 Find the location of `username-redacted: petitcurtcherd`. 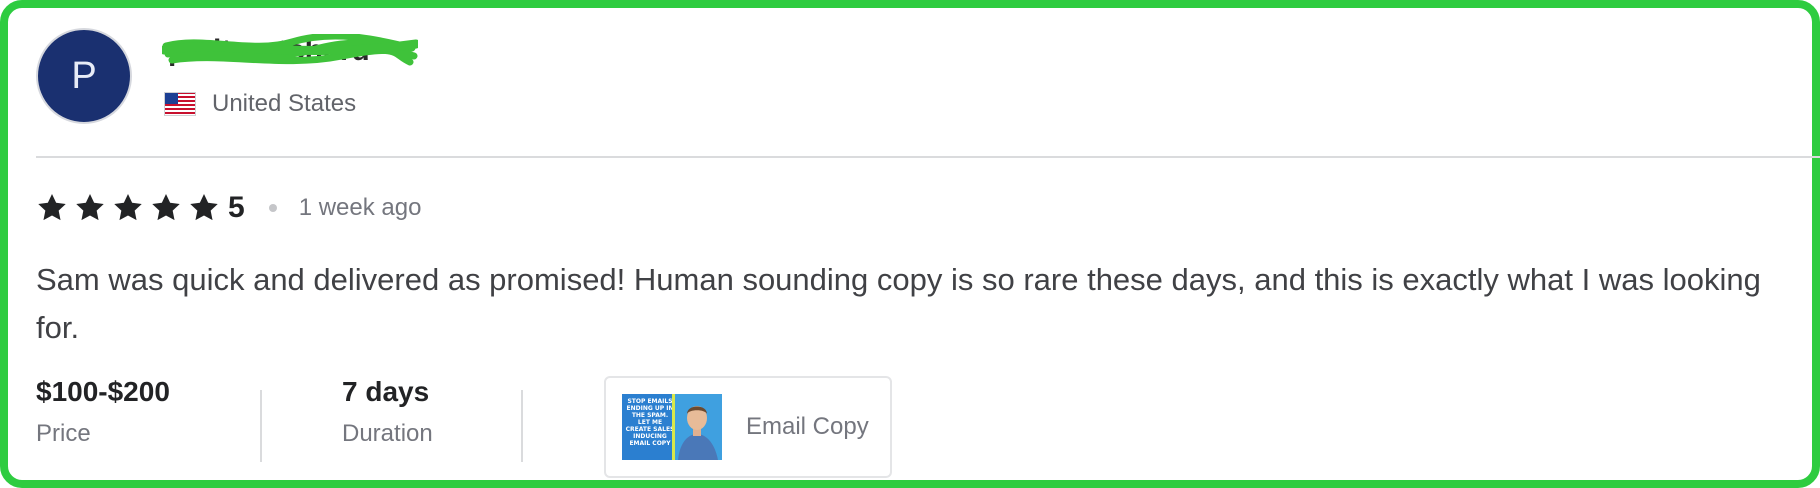

username-redacted: petitcurtcherd is located at coordinates (290, 51).